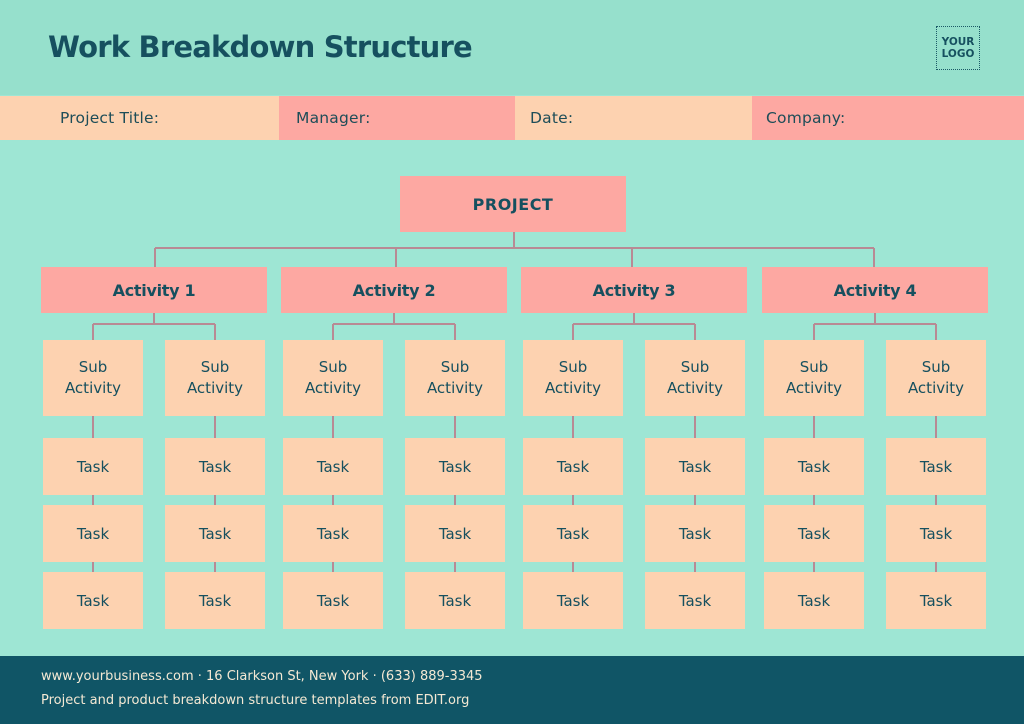 This screenshot has height=724, width=1024. I want to click on task-node-2-2-2: Task, so click(455, 533).